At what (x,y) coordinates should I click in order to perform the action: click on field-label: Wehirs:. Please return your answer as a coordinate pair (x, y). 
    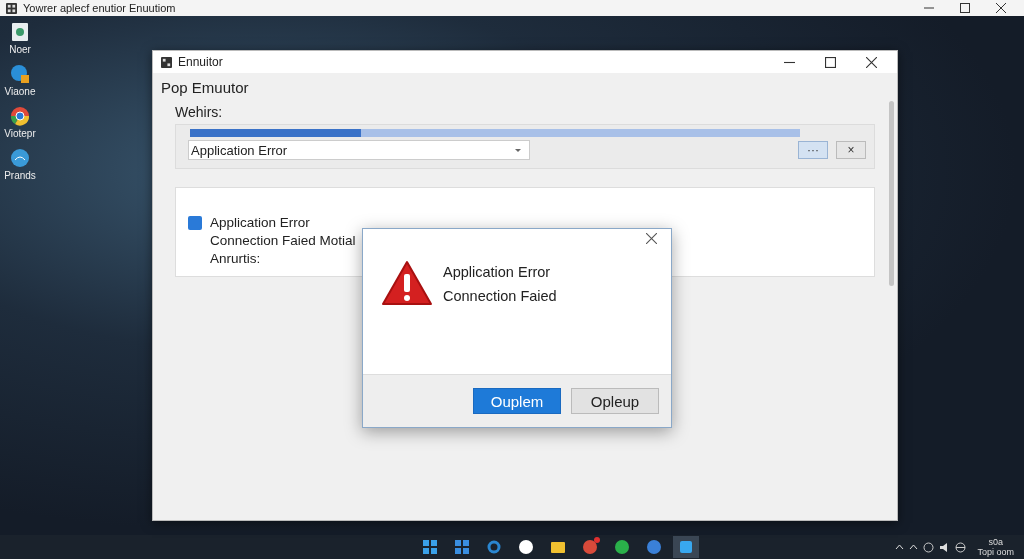
    Looking at the image, I should click on (199, 112).